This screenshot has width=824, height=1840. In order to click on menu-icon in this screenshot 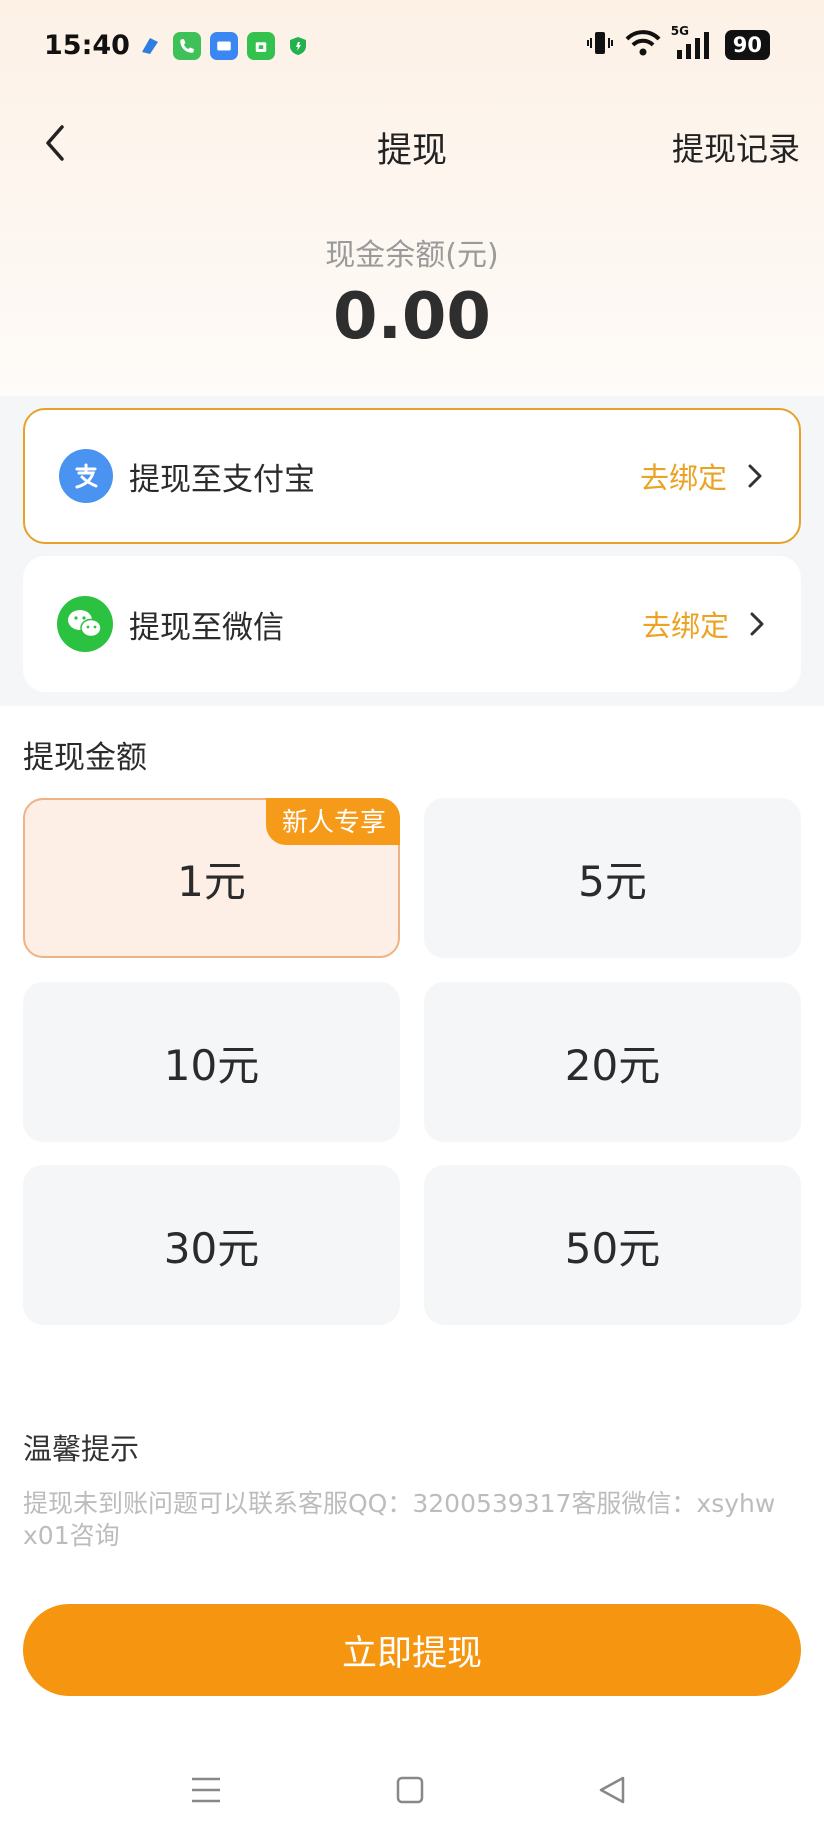, I will do `click(206, 1790)`.